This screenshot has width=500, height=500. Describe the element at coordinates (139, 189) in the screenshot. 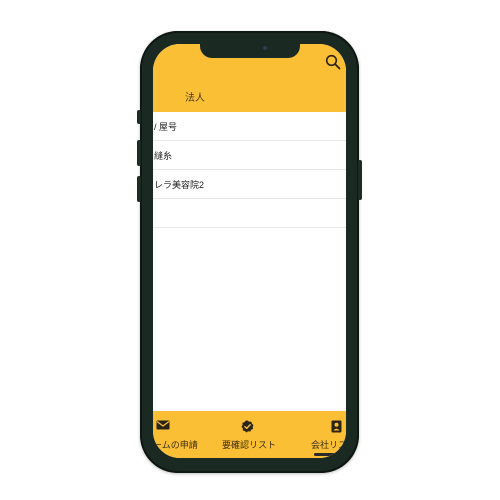

I see `volume-down-button` at that location.